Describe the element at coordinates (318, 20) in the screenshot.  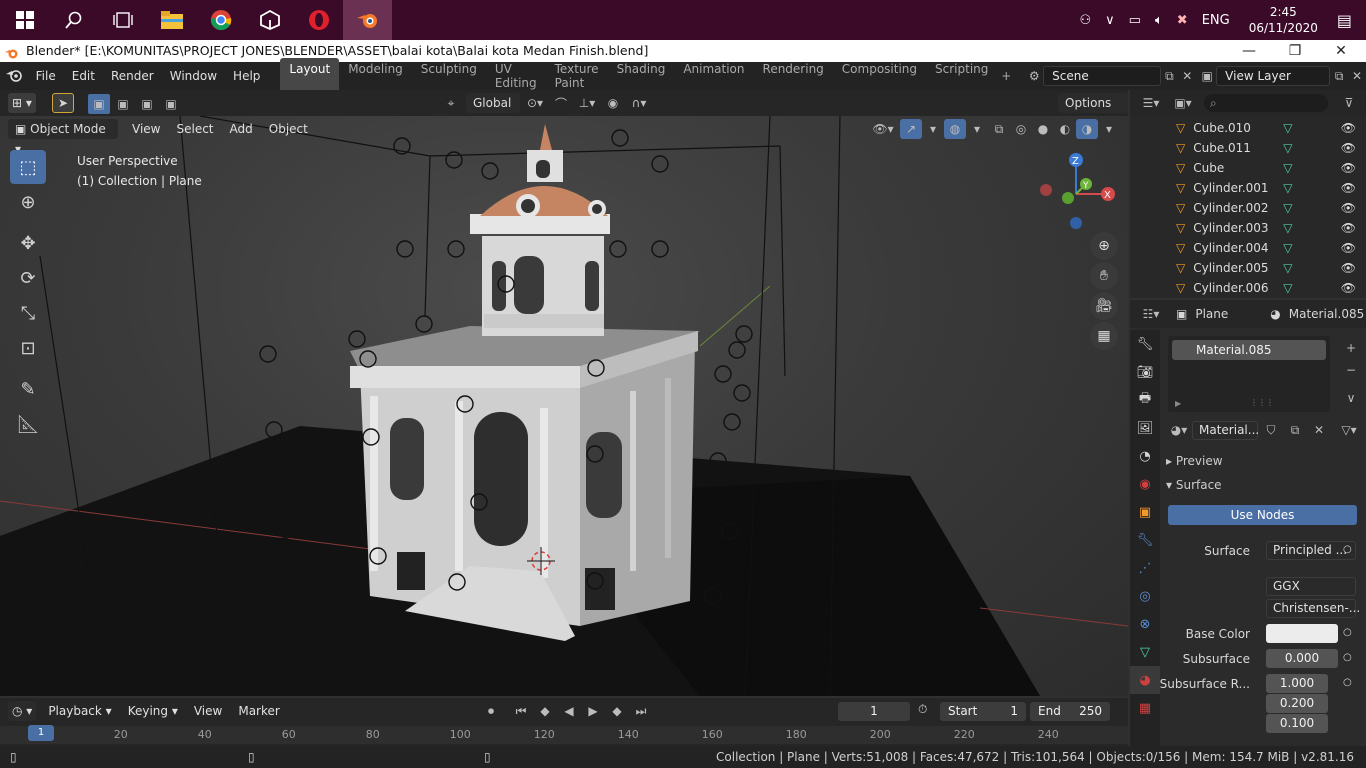
I see `opera-icon` at that location.